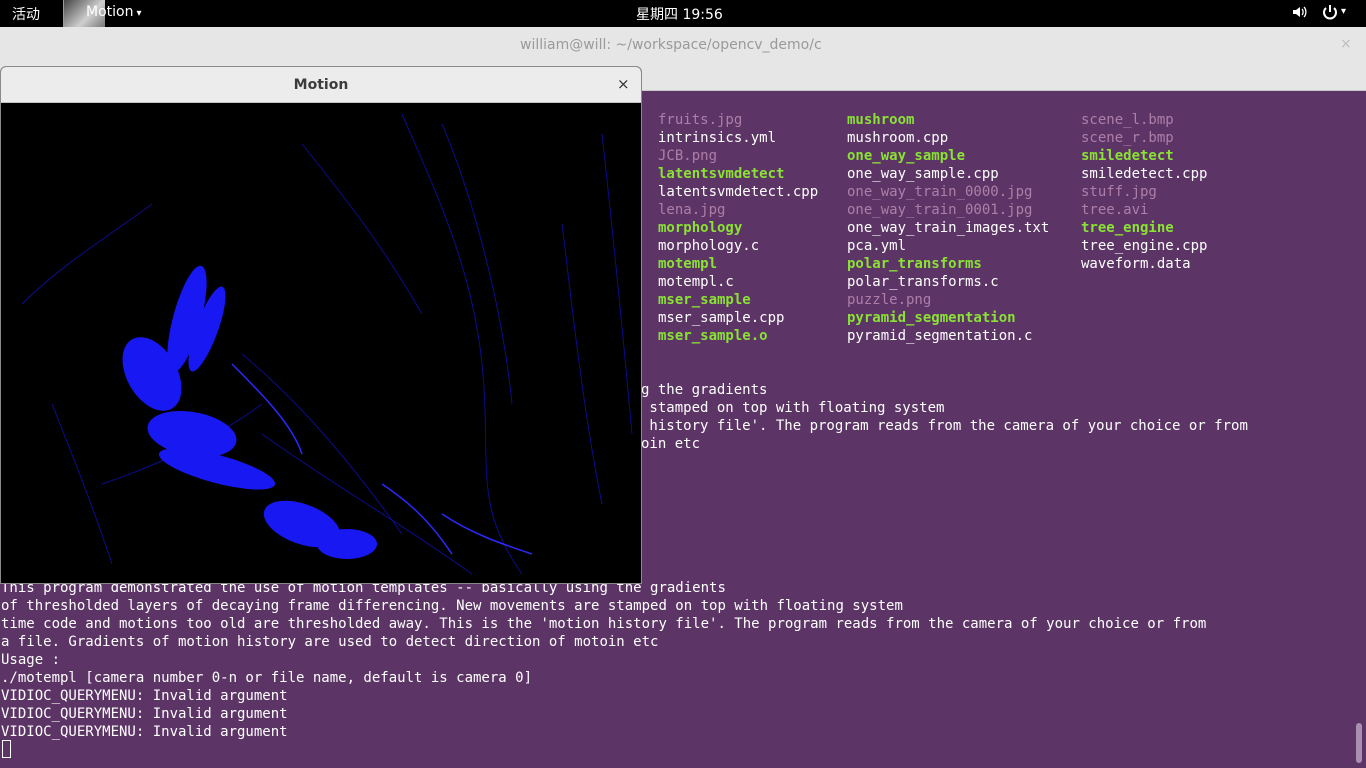  I want to click on output-line: g the gradients, so click(704, 390).